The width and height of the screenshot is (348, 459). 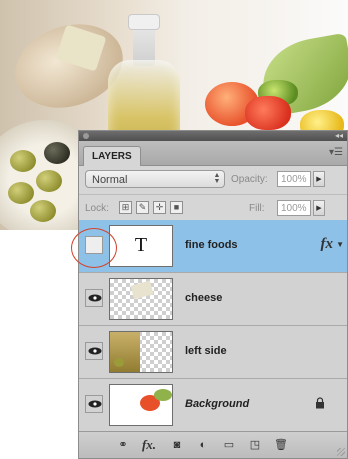 I want to click on left-side-thumb-shape, so click(x=125, y=352).